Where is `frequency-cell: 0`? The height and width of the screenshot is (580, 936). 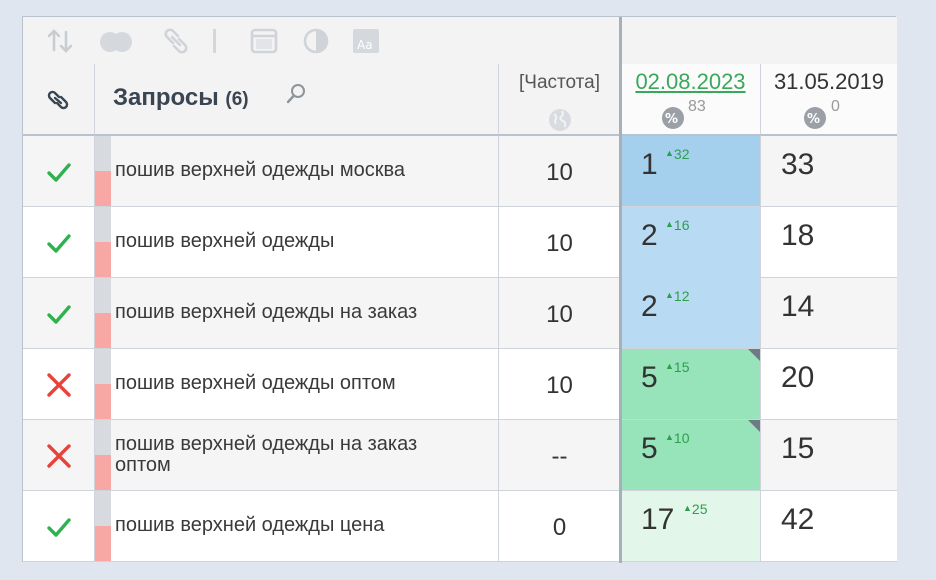
frequency-cell: 0 is located at coordinates (560, 526).